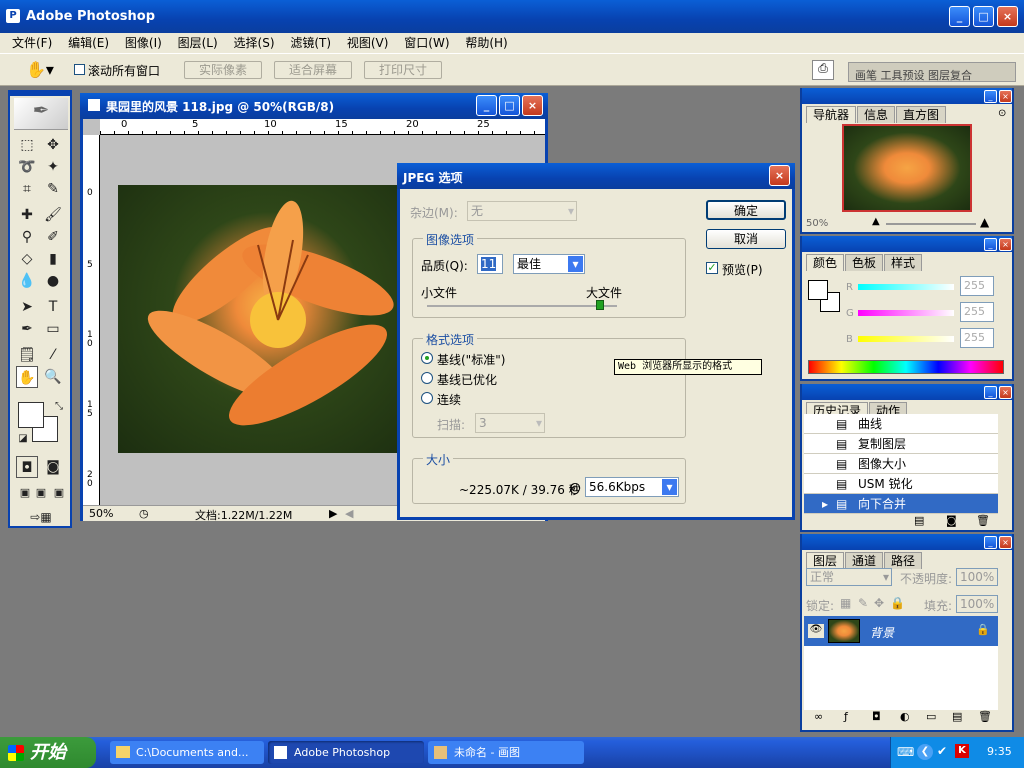 Image resolution: width=1024 pixels, height=768 pixels. What do you see at coordinates (863, 603) in the screenshot?
I see `lock-image-icon: ✎` at bounding box center [863, 603].